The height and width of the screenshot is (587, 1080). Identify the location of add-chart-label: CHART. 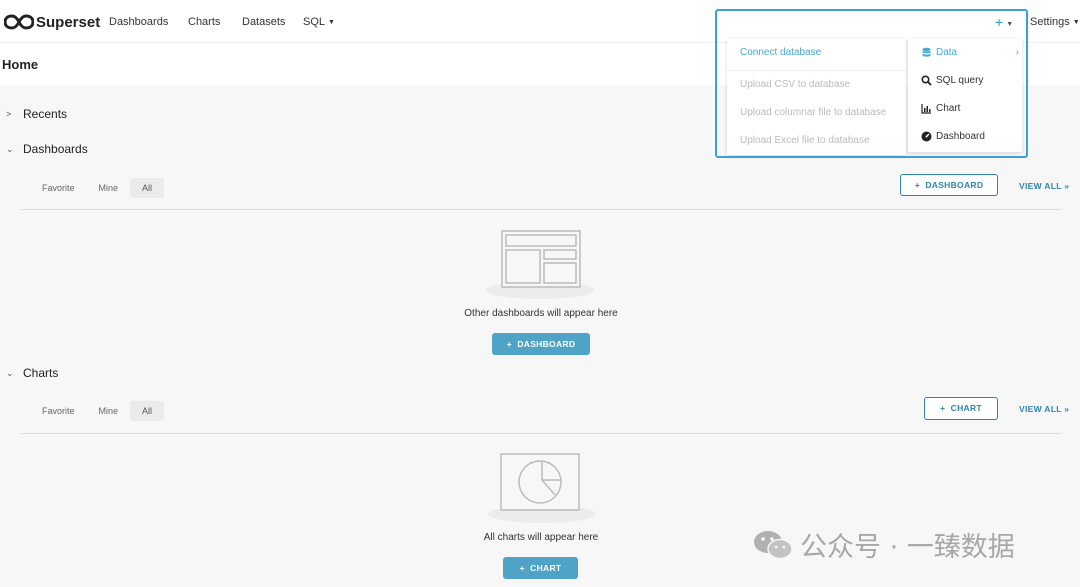
(966, 408).